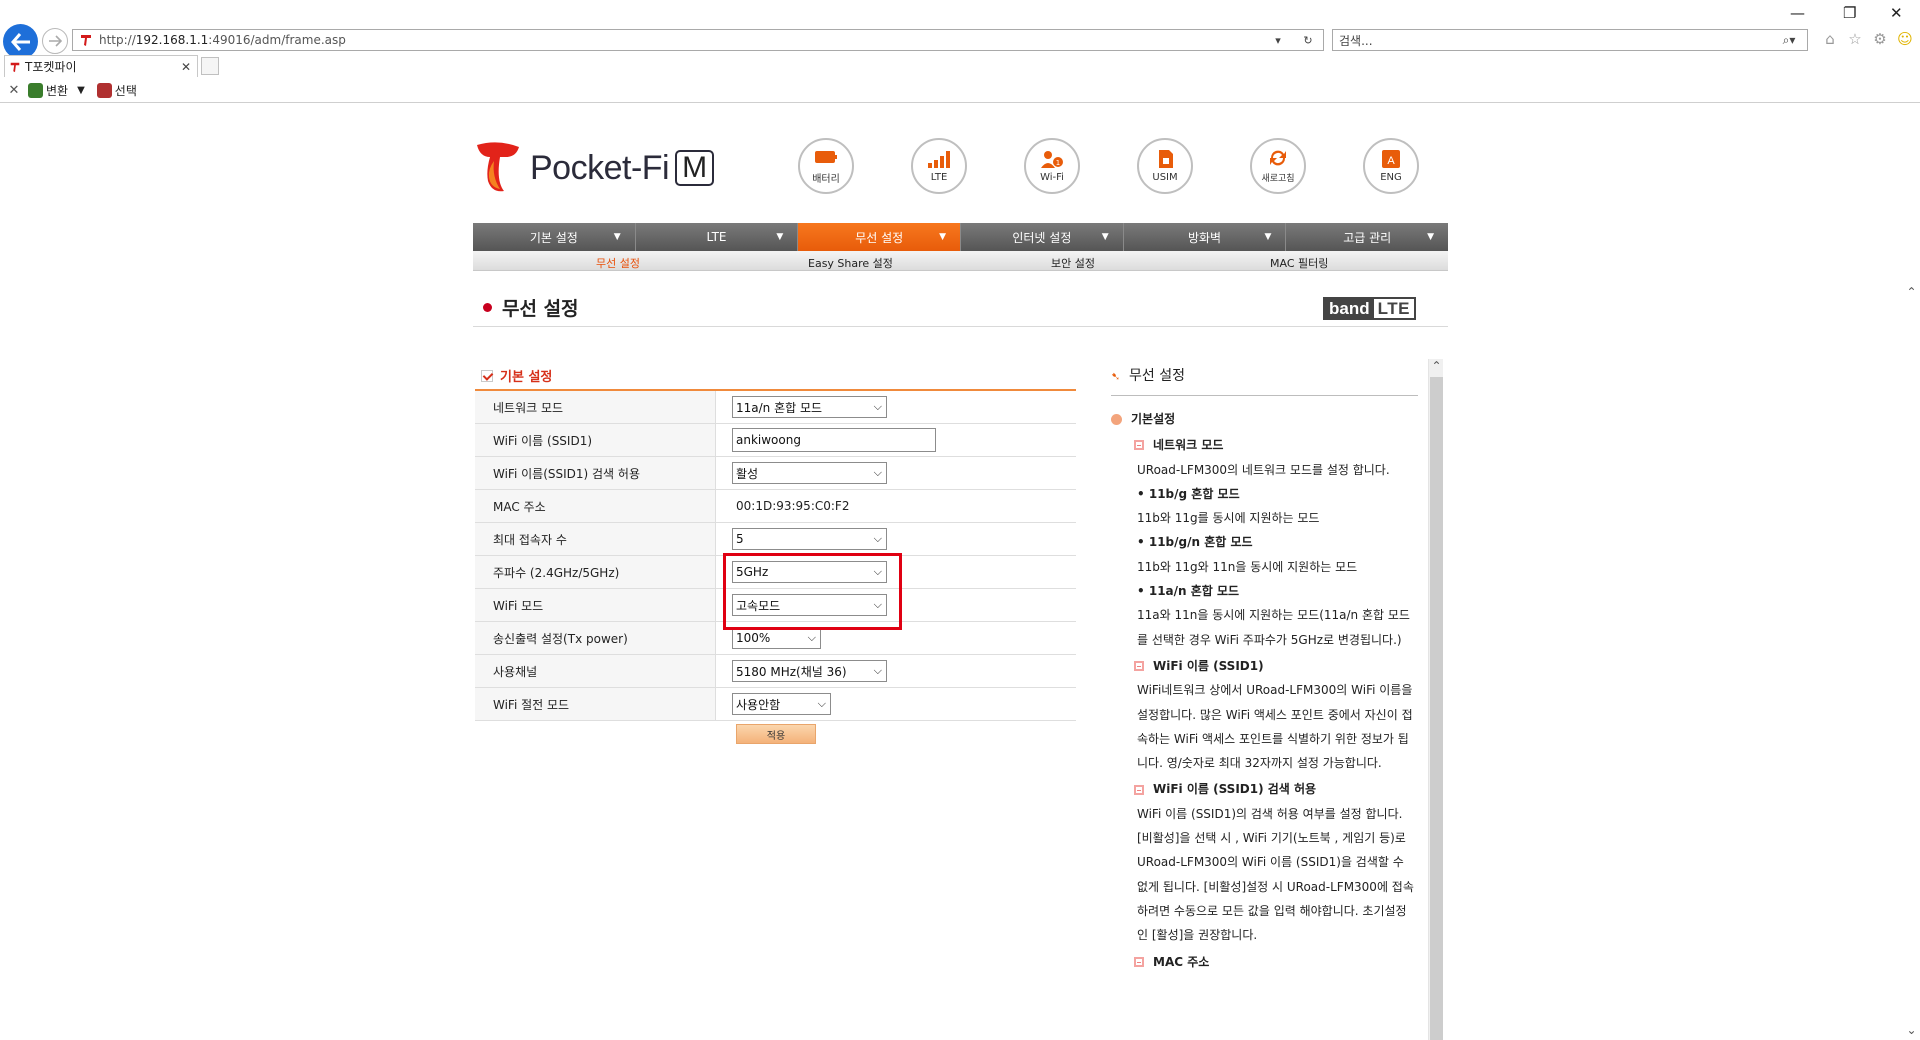 This screenshot has height=1040, width=1920. I want to click on nav-label: 기본 설정, so click(553, 237).